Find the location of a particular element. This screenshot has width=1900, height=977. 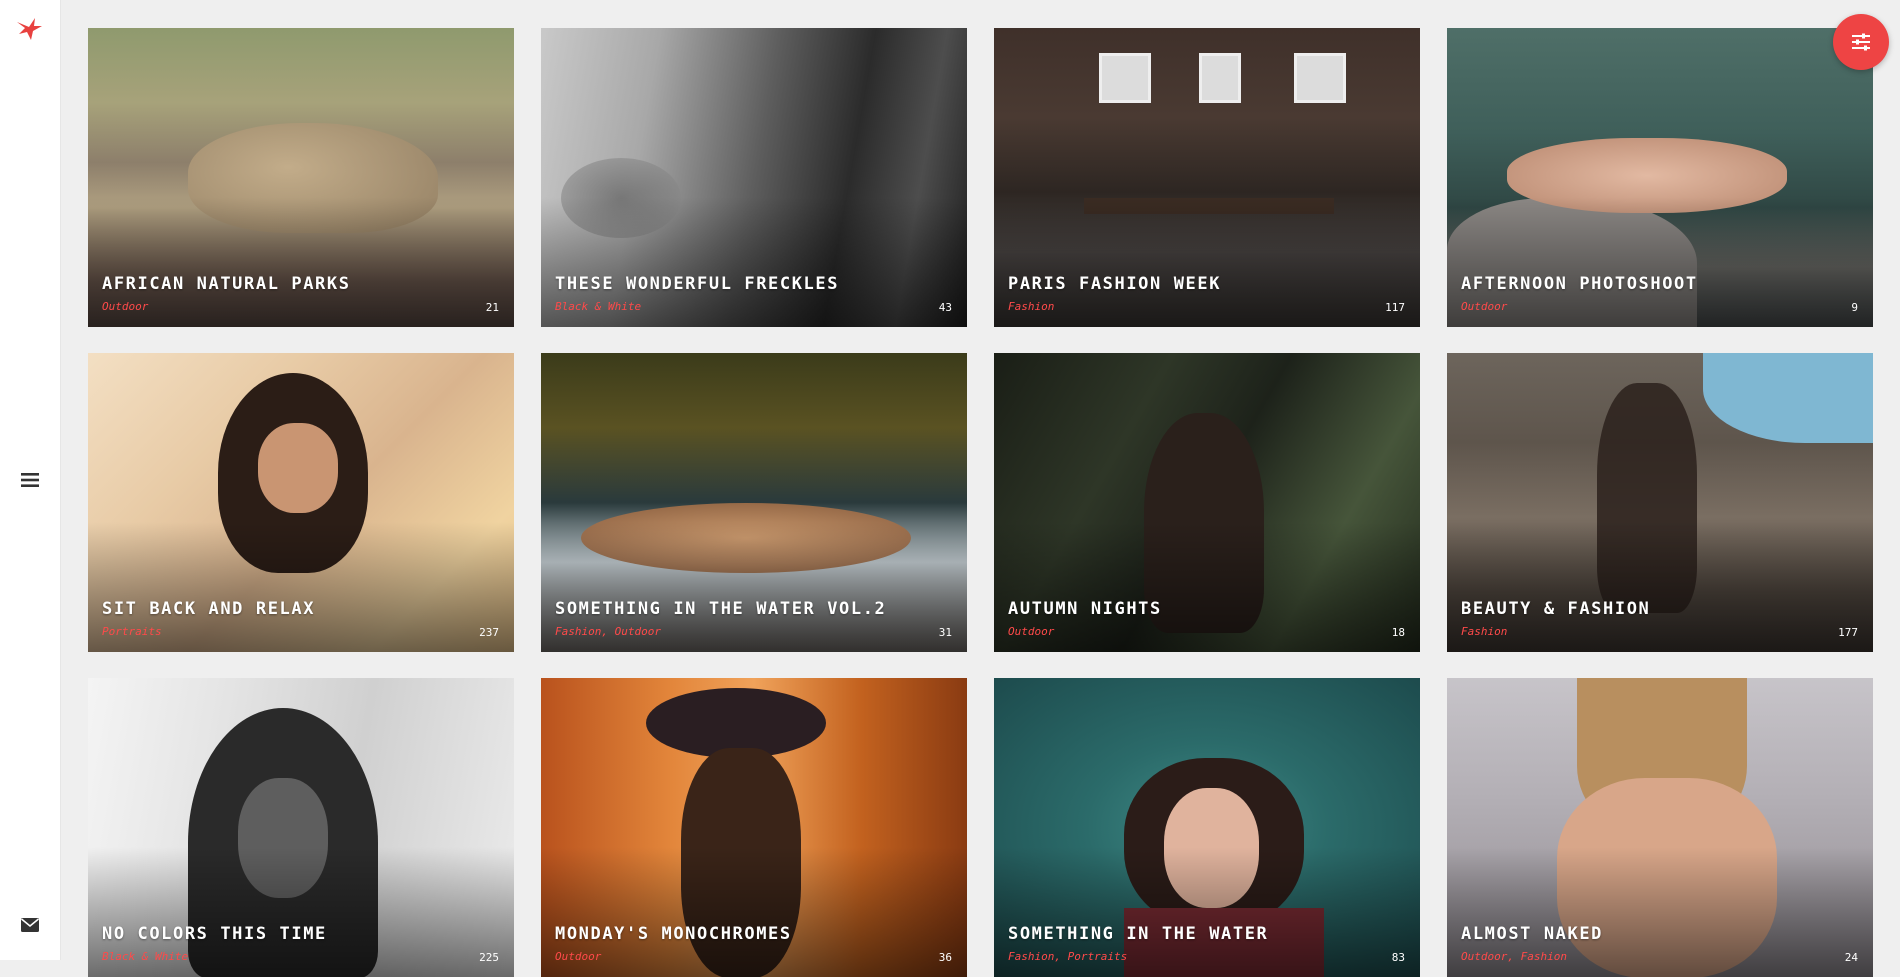

filter-button is located at coordinates (1861, 42).